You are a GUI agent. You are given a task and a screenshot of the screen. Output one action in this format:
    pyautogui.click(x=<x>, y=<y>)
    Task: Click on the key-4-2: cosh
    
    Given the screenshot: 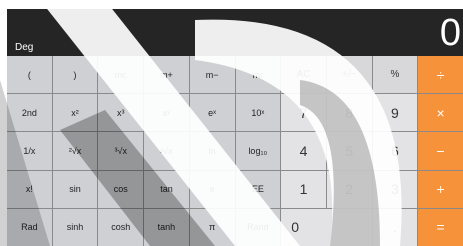 What is the action you would take?
    pyautogui.click(x=121, y=227)
    